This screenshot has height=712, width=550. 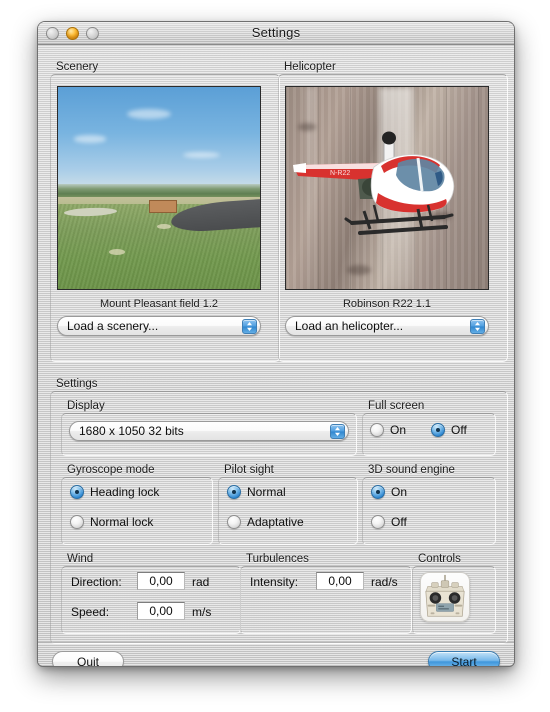 I want to click on quit-button: Quit, so click(x=88, y=658).